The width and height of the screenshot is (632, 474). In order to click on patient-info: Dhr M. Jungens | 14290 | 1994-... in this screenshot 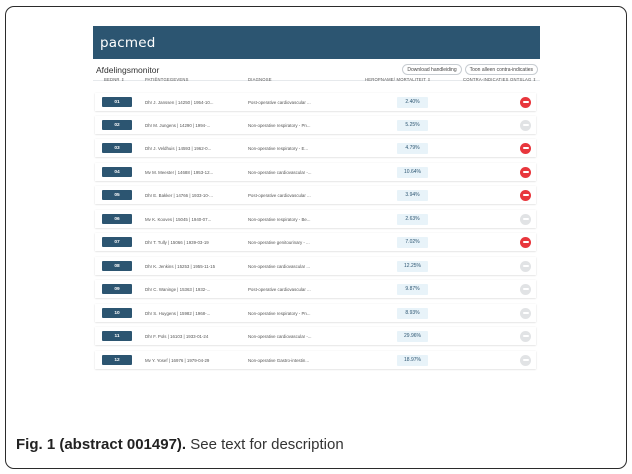, I will do `click(178, 125)`.